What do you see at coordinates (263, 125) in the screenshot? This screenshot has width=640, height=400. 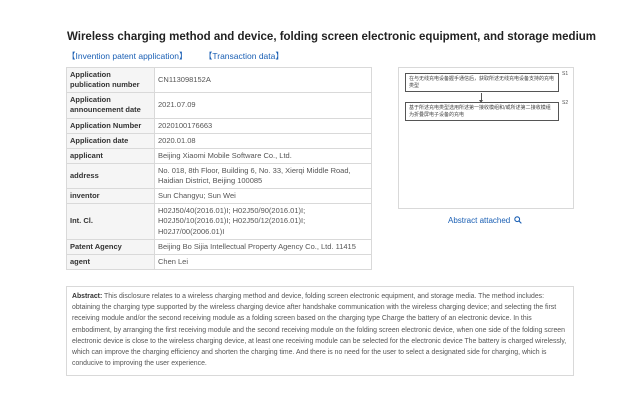 I see `row-value: 2020100176663` at bounding box center [263, 125].